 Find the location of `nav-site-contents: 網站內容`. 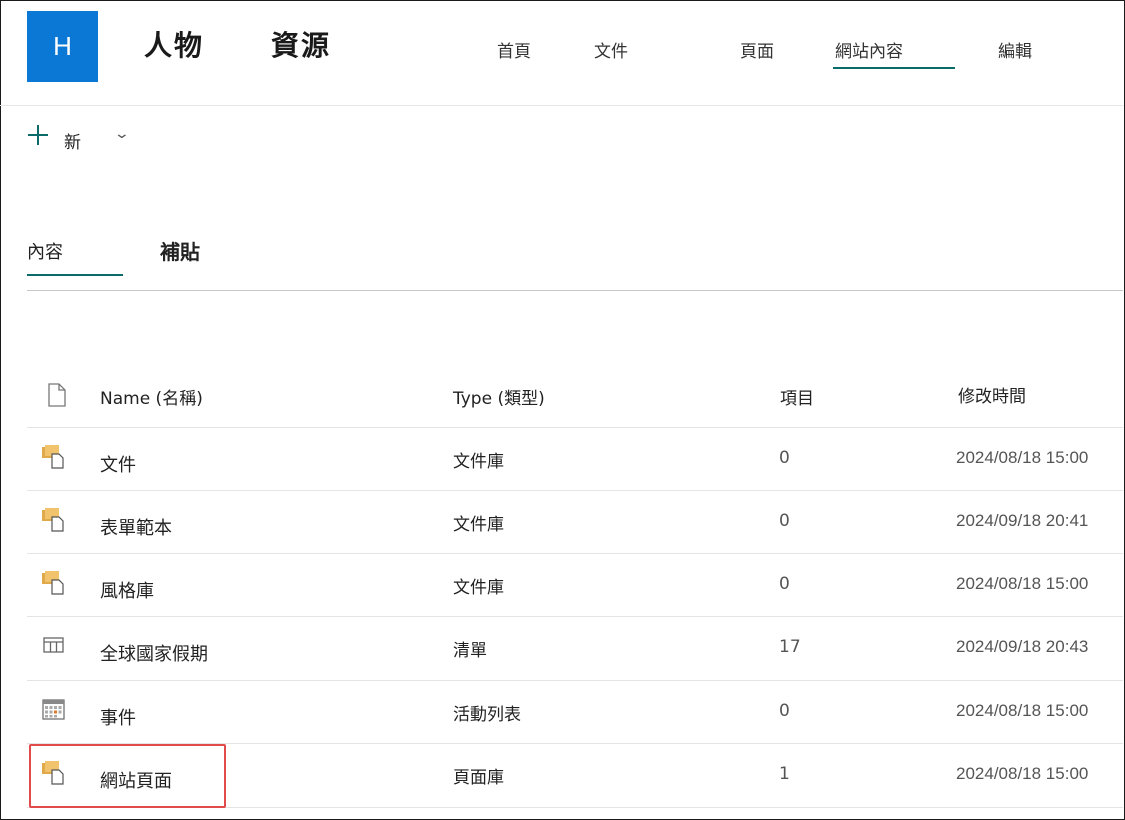

nav-site-contents: 網站內容 is located at coordinates (869, 49).